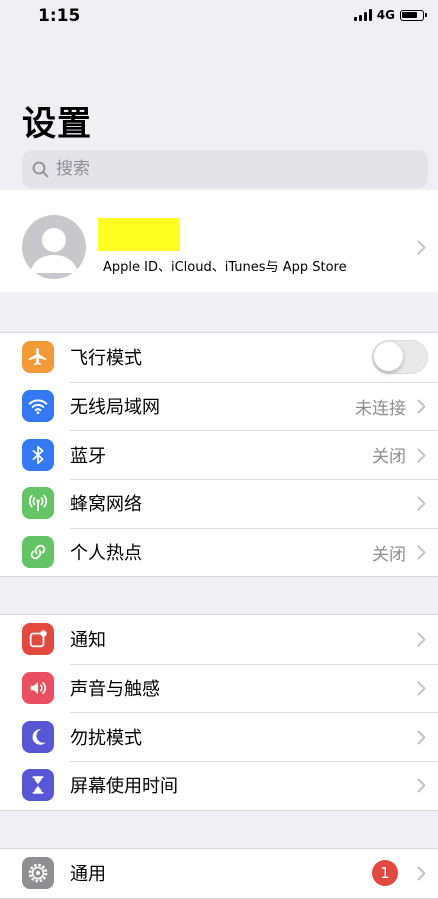 Image resolution: width=438 pixels, height=899 pixels. I want to click on row-label: 通知, so click(88, 641).